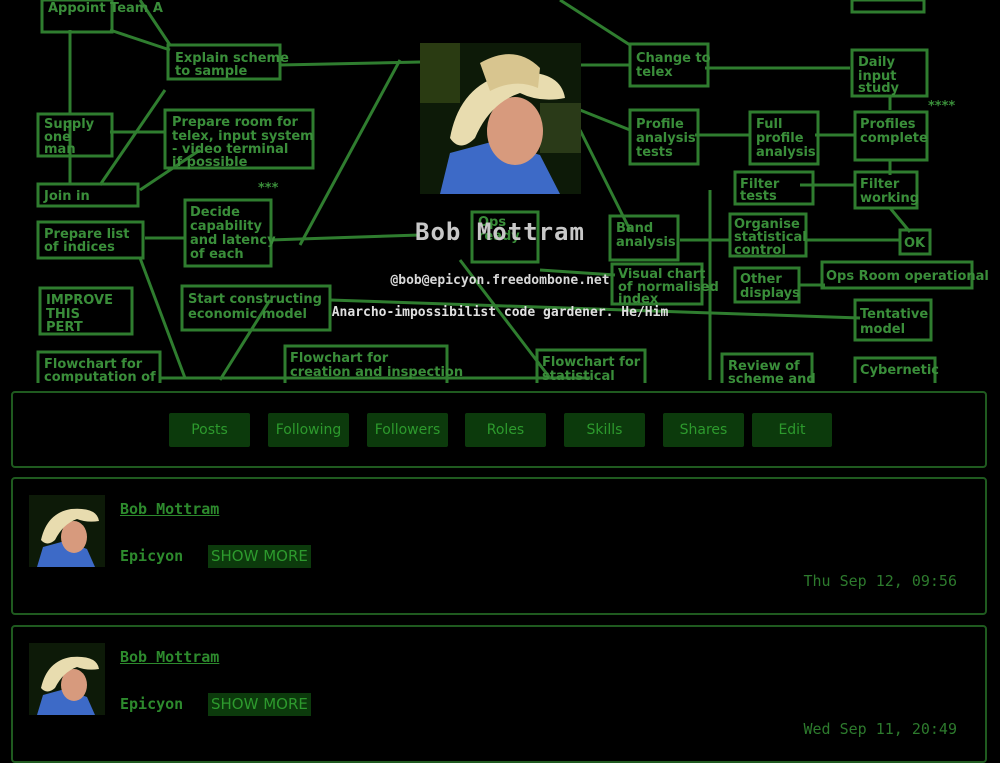  Describe the element at coordinates (217, 254) in the screenshot. I see `svg-text: of each` at that location.